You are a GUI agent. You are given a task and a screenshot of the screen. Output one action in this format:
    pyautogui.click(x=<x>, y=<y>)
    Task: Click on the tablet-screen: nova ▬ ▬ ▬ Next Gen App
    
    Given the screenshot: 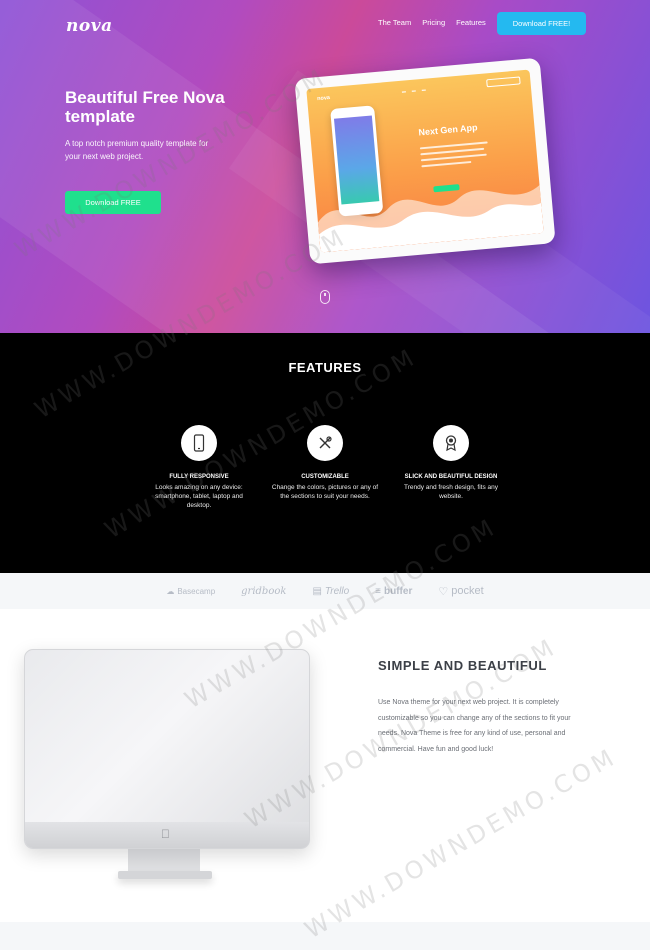 What is the action you would take?
    pyautogui.click(x=425, y=161)
    